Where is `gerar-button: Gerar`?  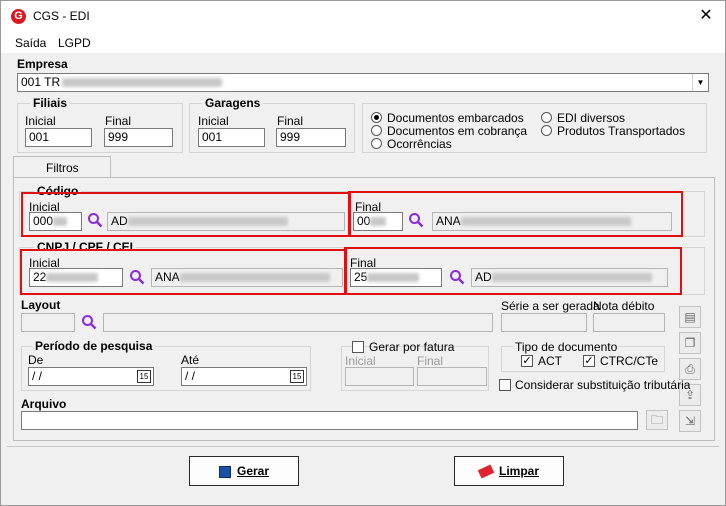 gerar-button: Gerar is located at coordinates (244, 471).